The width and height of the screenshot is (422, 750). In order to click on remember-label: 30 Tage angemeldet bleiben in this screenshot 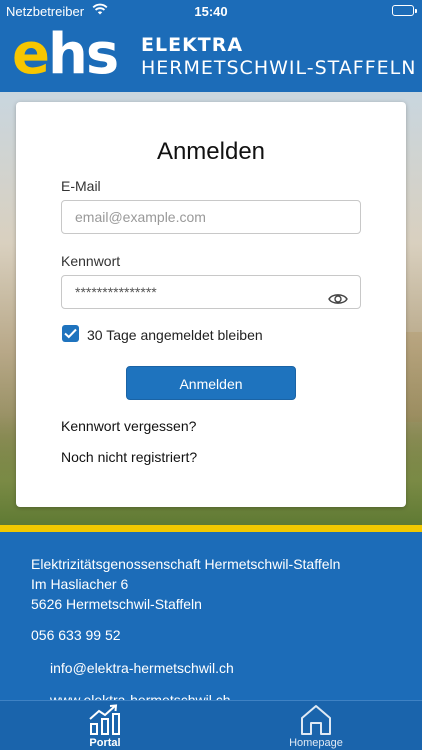, I will do `click(175, 335)`.